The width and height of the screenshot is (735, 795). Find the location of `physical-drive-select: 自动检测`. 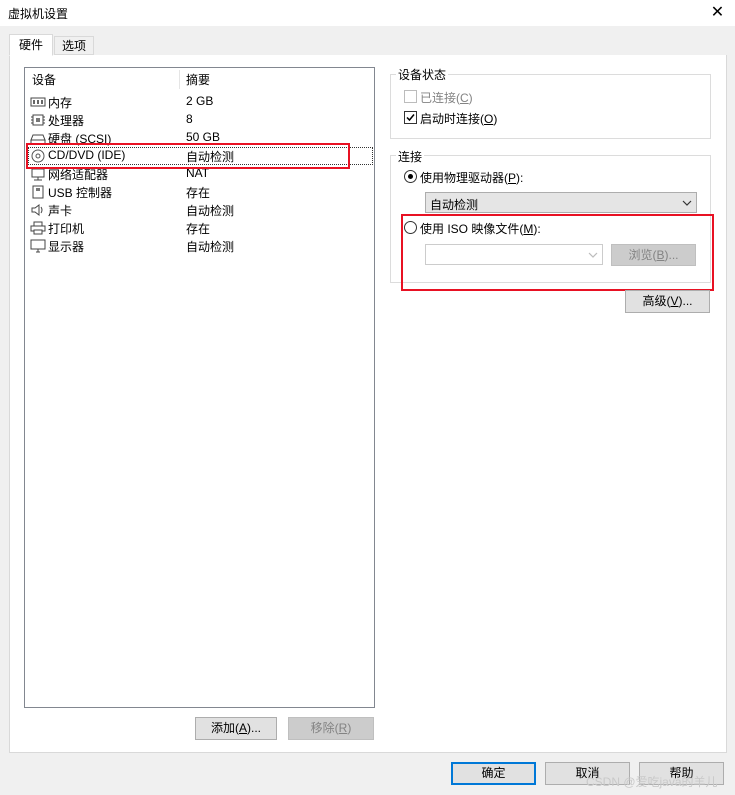

physical-drive-select: 自动检测 is located at coordinates (561, 202).